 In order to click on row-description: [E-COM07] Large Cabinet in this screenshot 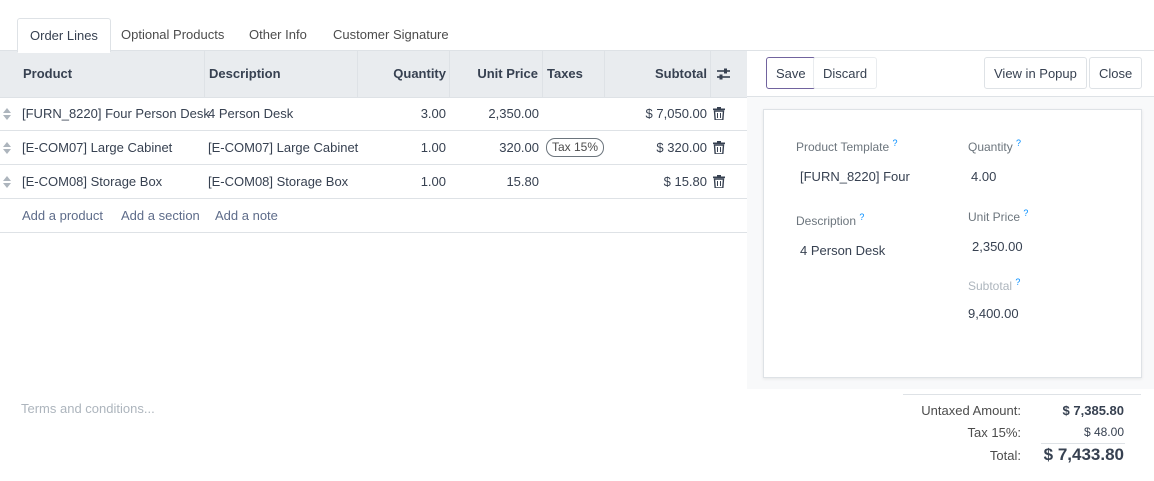, I will do `click(283, 147)`.